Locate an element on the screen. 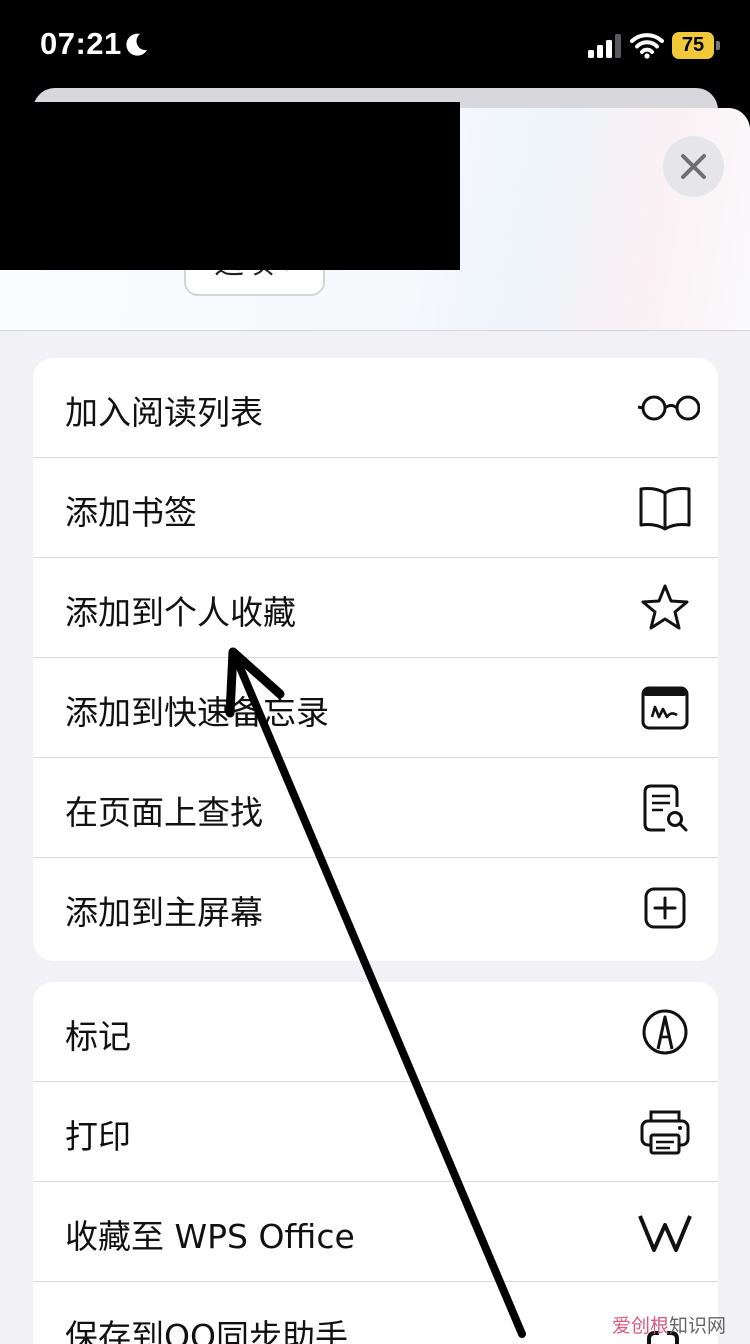  moon-icon is located at coordinates (136, 44).